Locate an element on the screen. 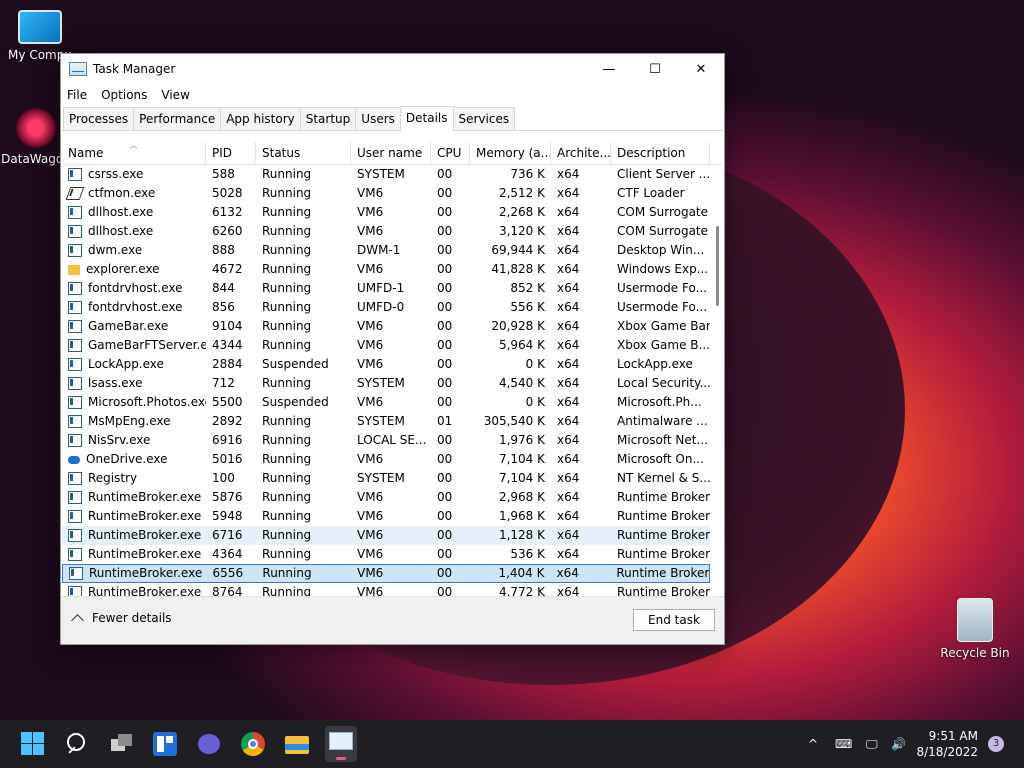 The height and width of the screenshot is (768, 1024). onedrive-cloud-icon is located at coordinates (74, 459).